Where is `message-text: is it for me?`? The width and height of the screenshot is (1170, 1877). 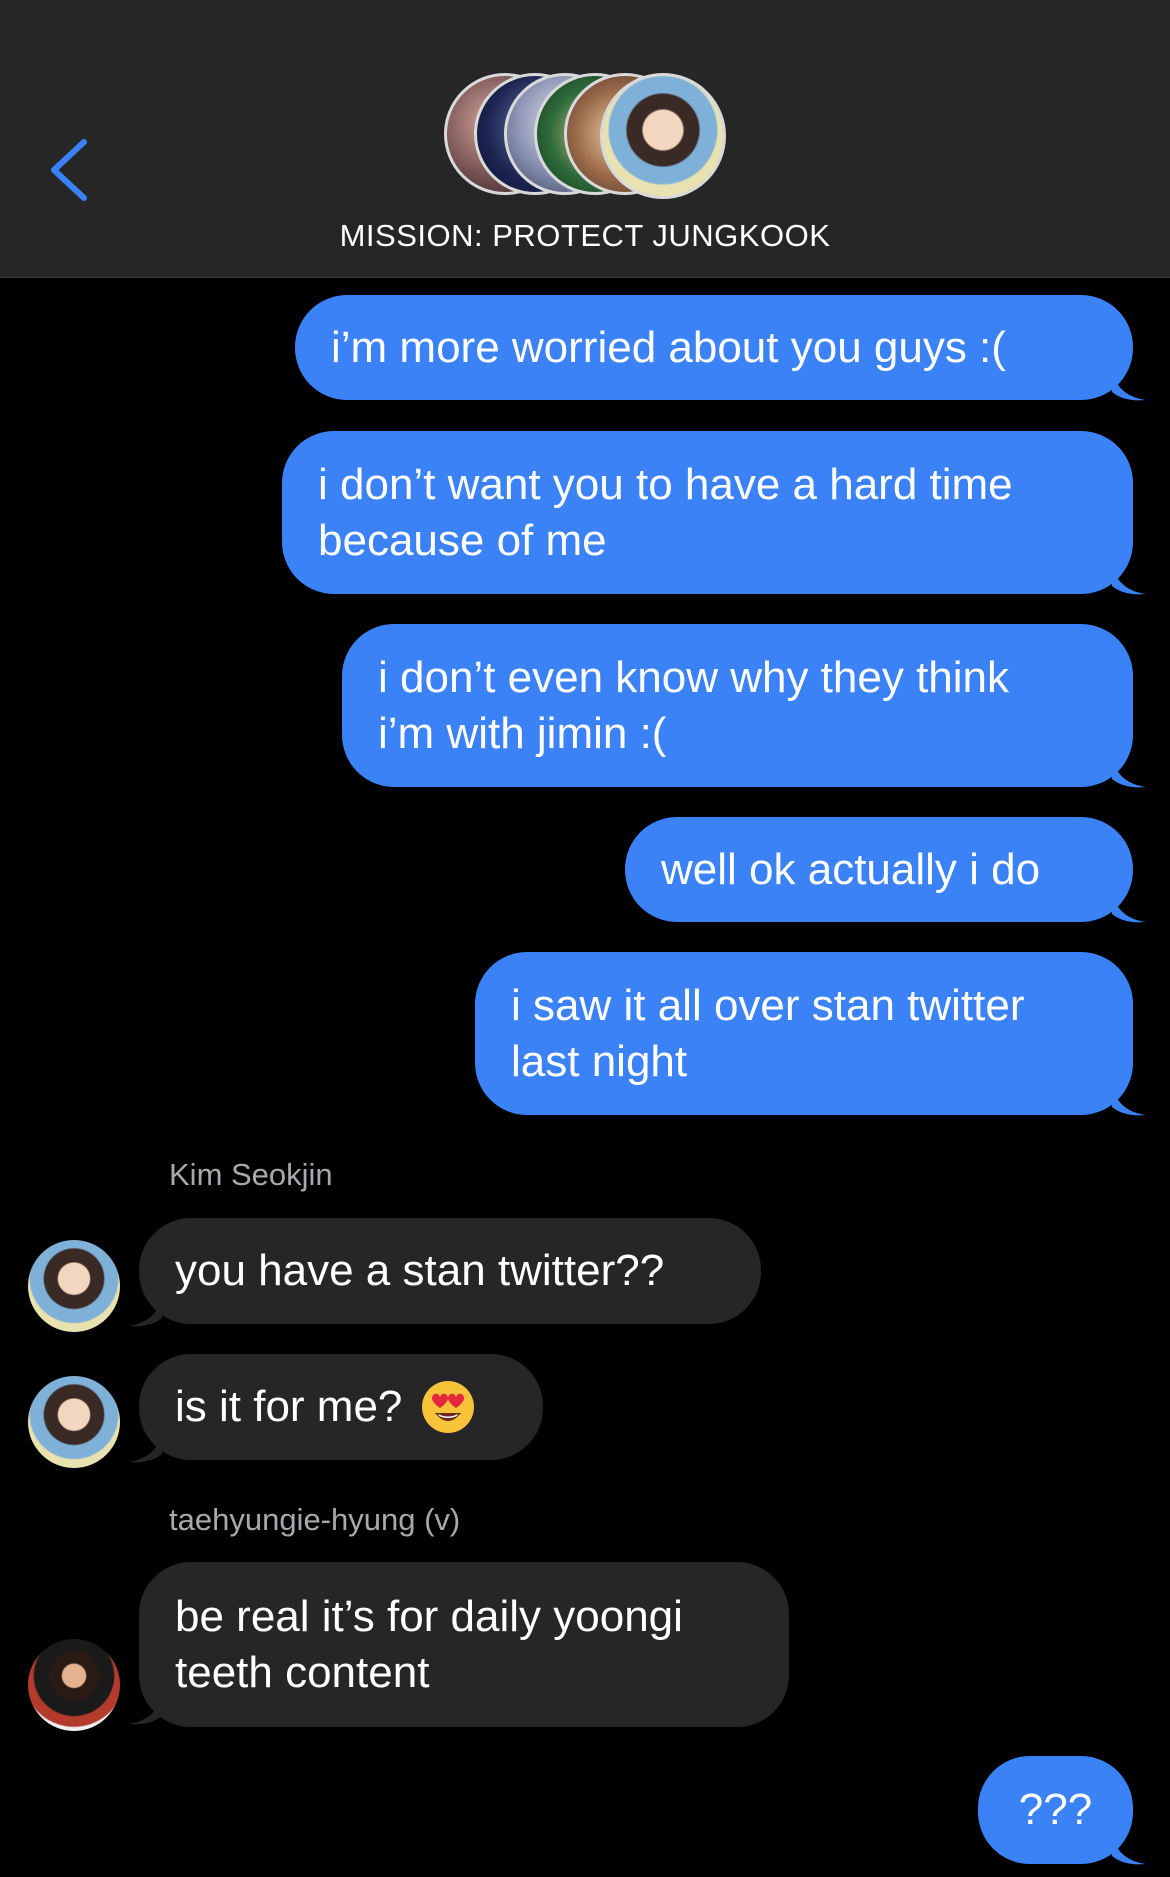 message-text: is it for me? is located at coordinates (289, 1406).